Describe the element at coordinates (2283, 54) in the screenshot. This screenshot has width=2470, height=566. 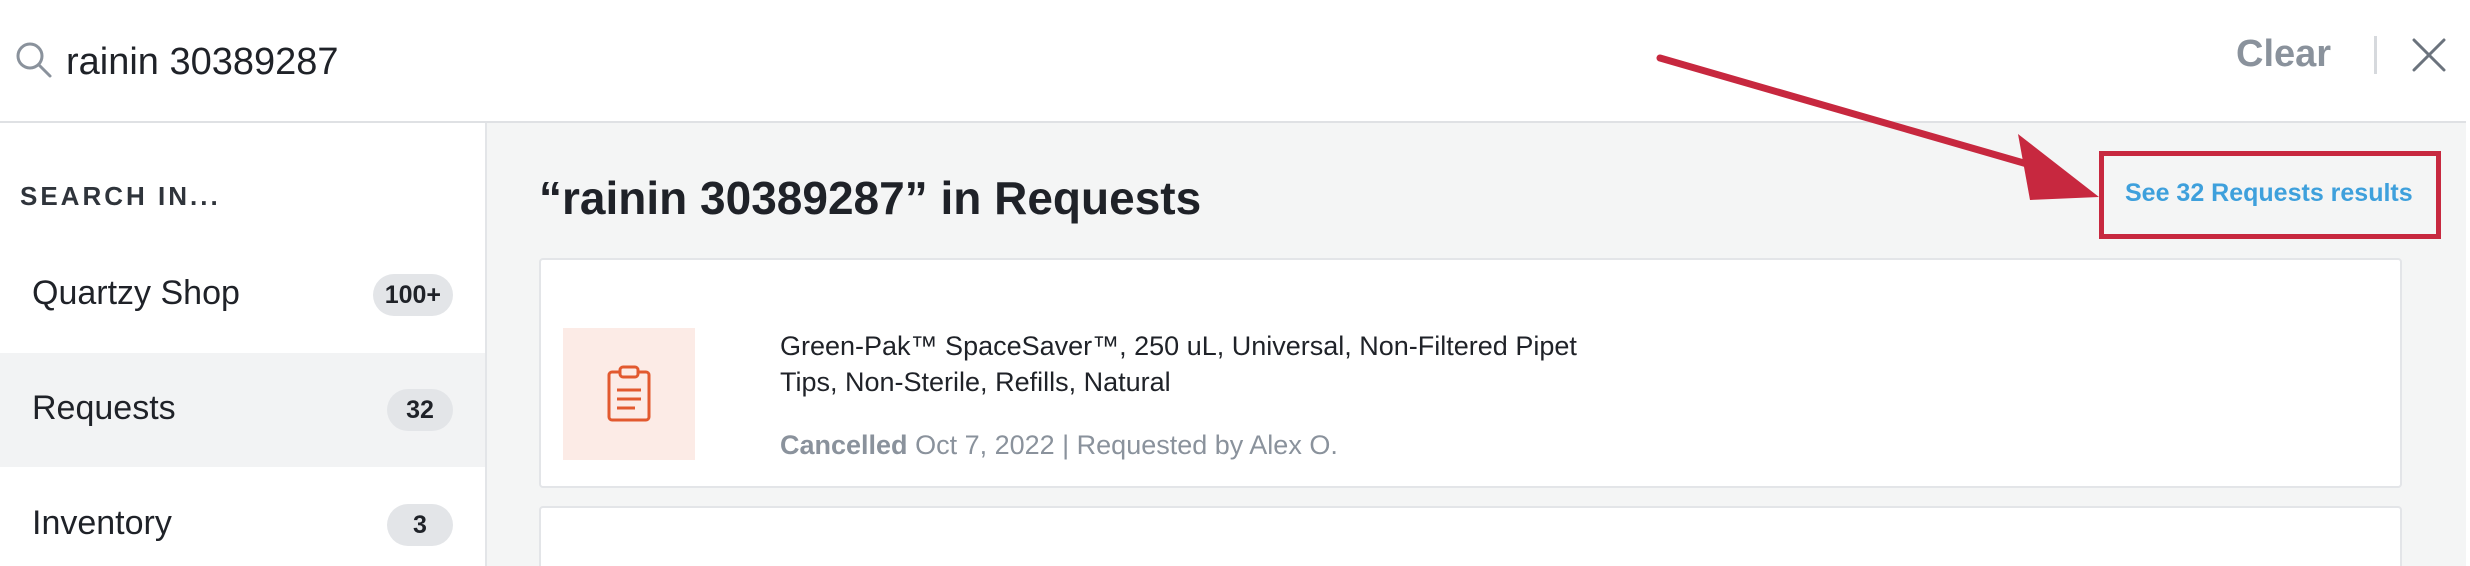
I see `clear-button: Clear` at that location.